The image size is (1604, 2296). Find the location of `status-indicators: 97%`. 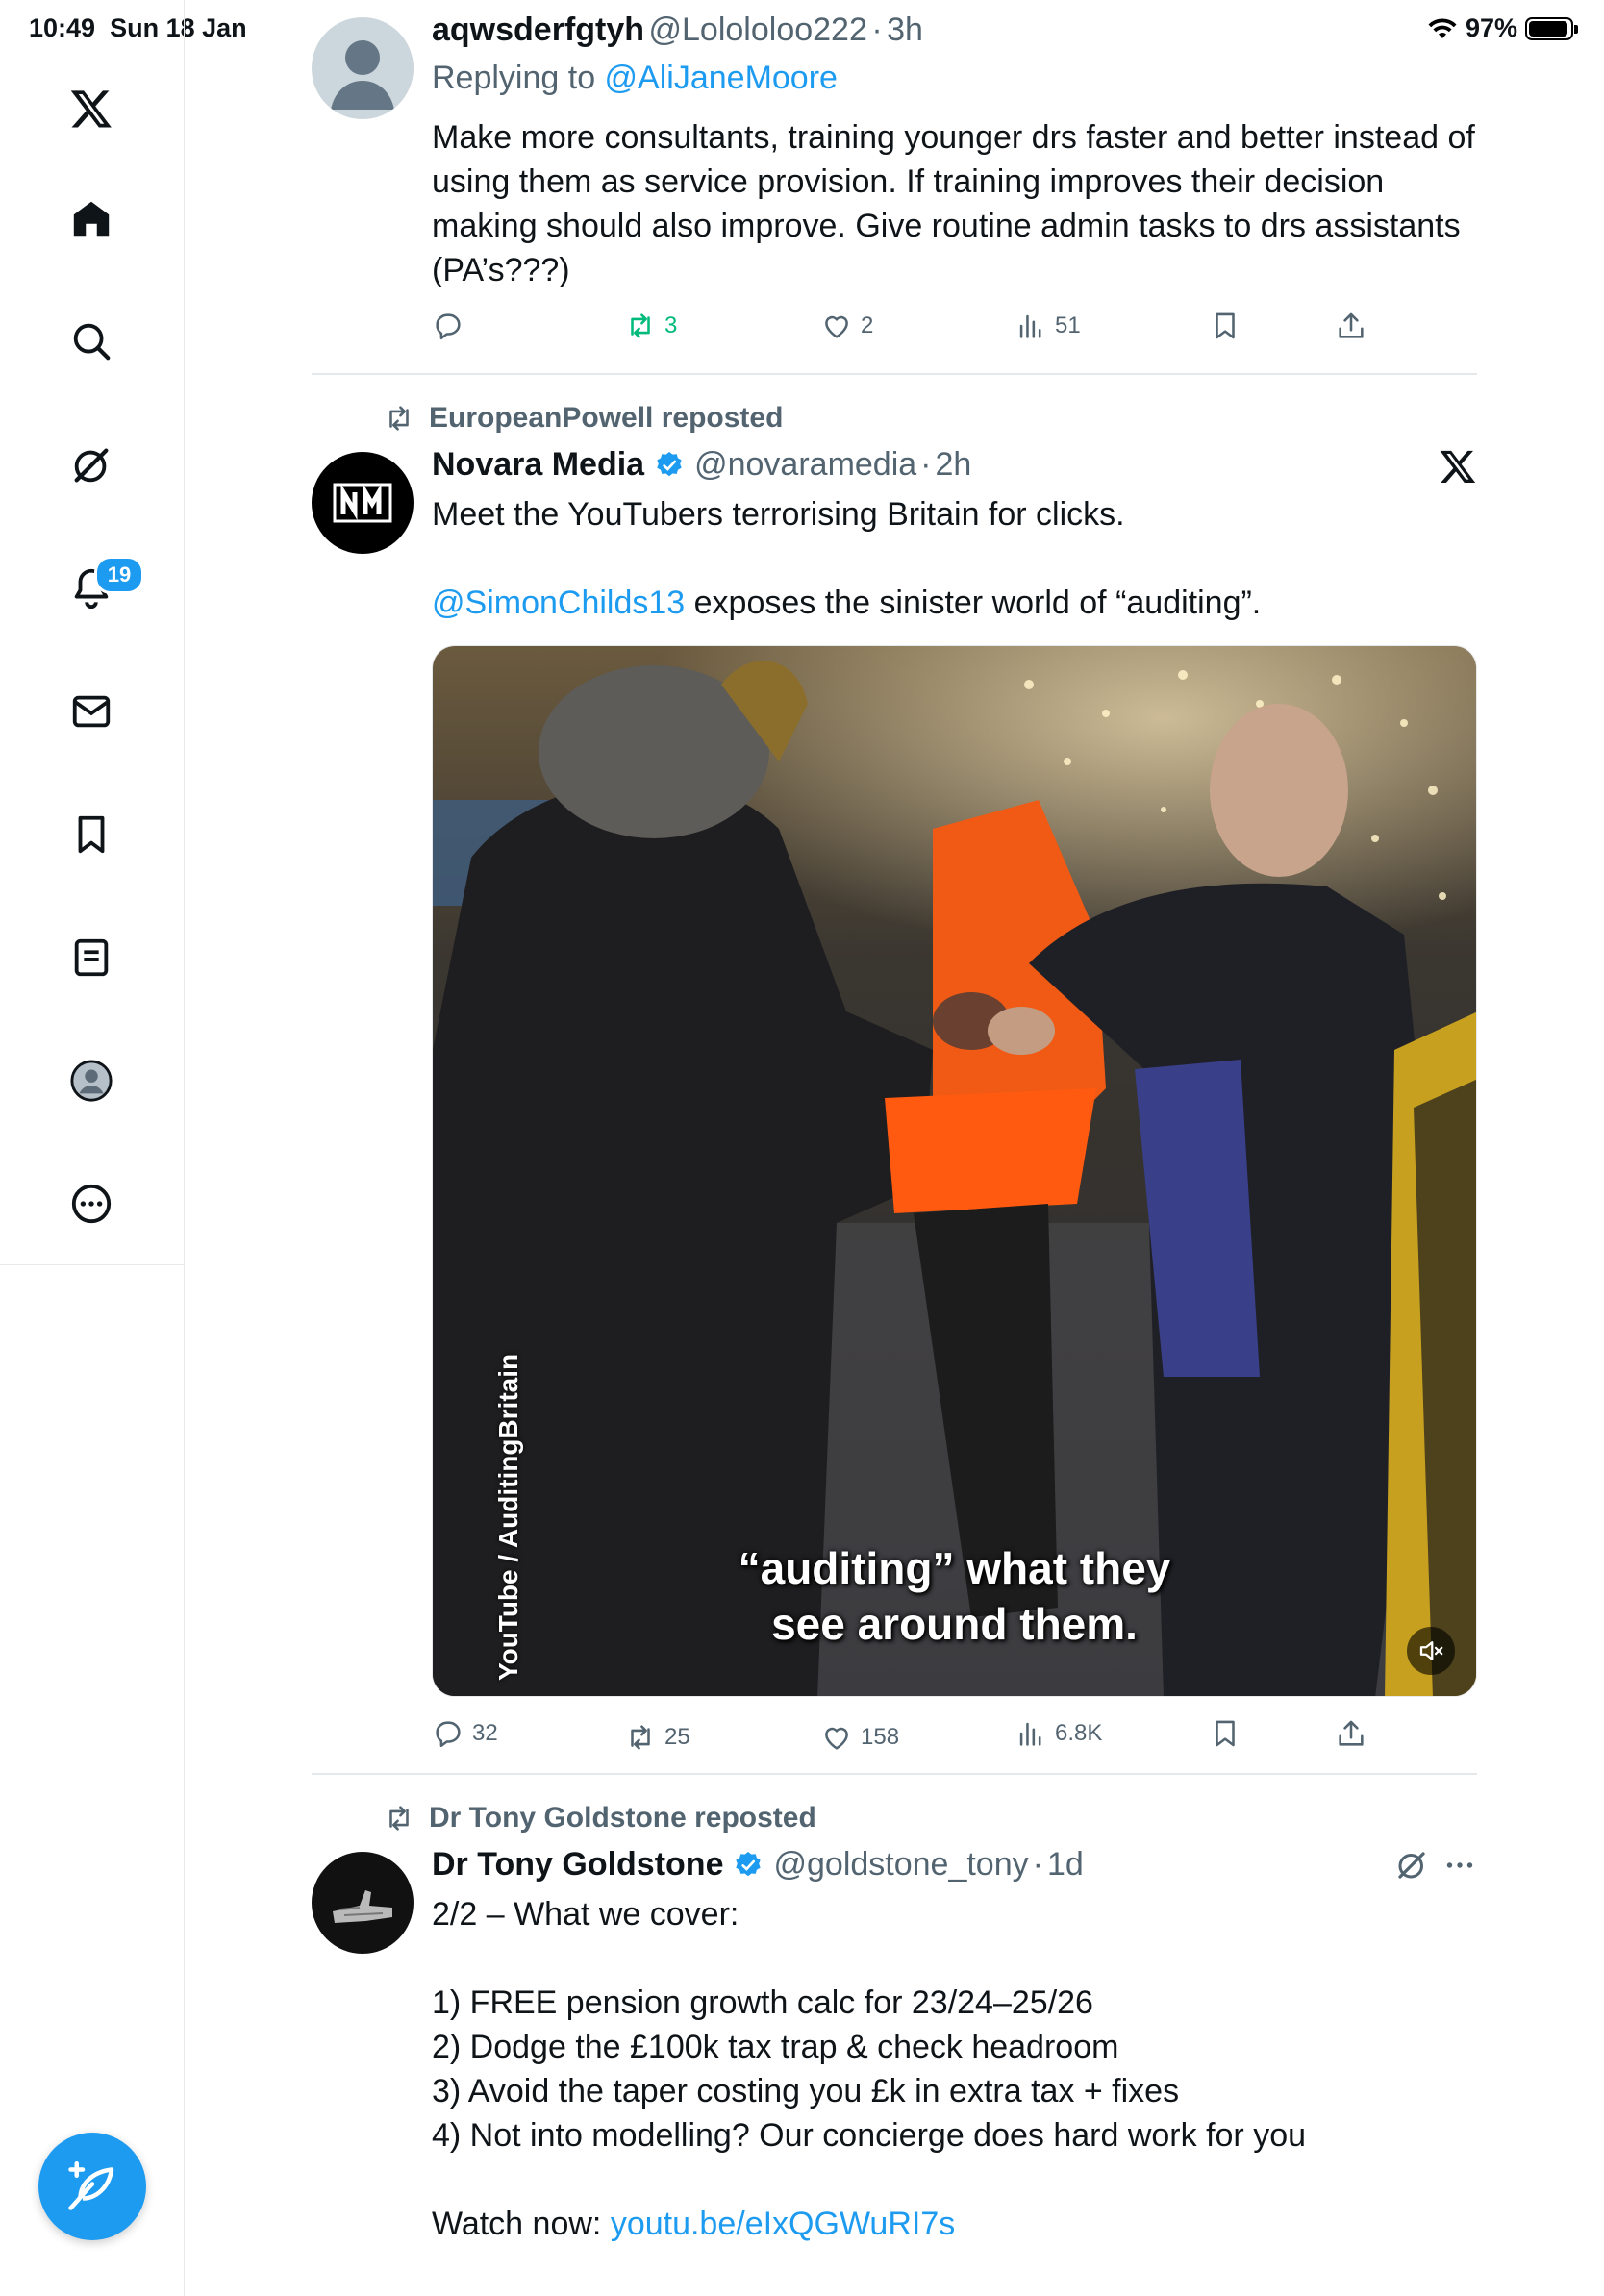

status-indicators: 97% is located at coordinates (1502, 28).